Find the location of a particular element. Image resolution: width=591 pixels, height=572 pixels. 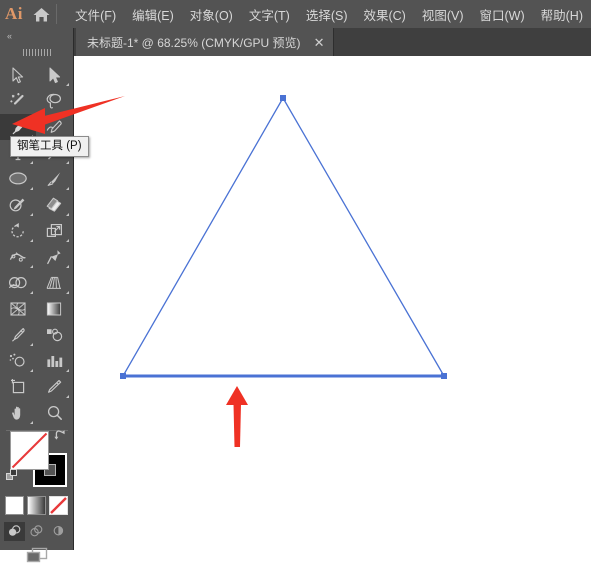

shape-builder-icon is located at coordinates (17, 283).